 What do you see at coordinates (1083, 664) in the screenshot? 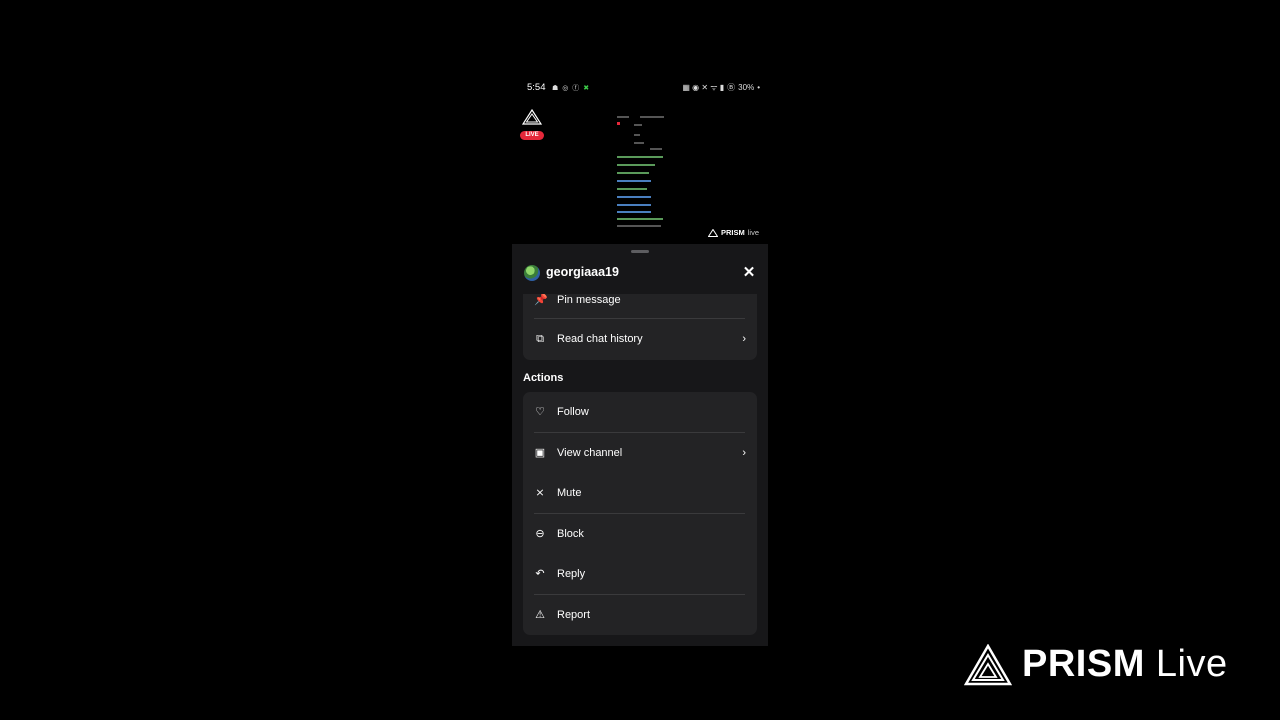
I see `prism-brand: PRISM` at bounding box center [1083, 664].